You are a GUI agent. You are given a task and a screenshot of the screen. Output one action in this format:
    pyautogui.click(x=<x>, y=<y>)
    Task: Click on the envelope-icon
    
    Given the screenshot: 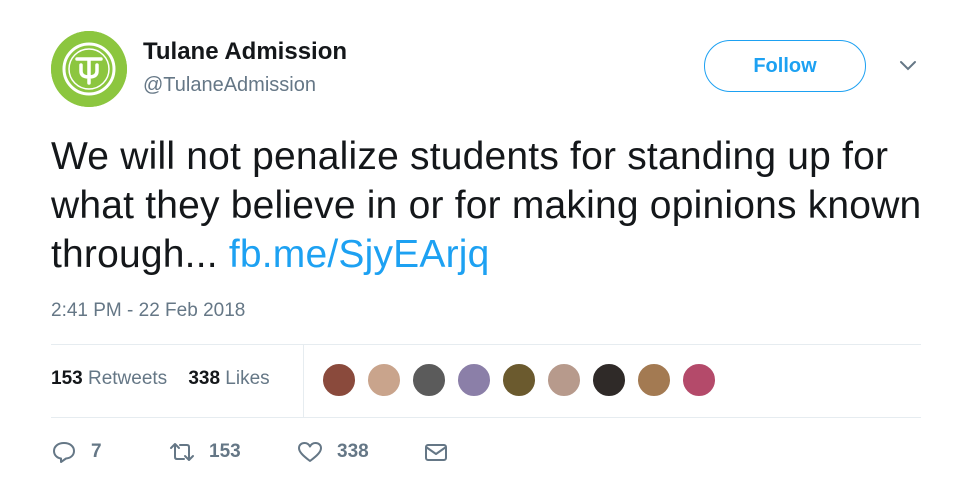 What is the action you would take?
    pyautogui.click(x=436, y=452)
    